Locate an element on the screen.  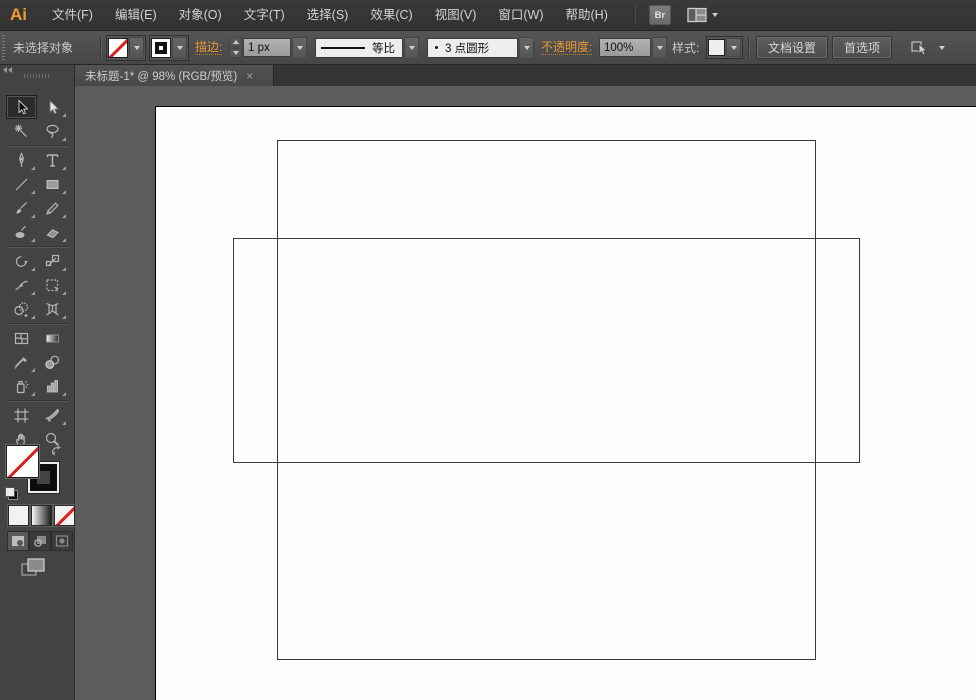
collapse-panel-button is located at coordinates (7, 70).